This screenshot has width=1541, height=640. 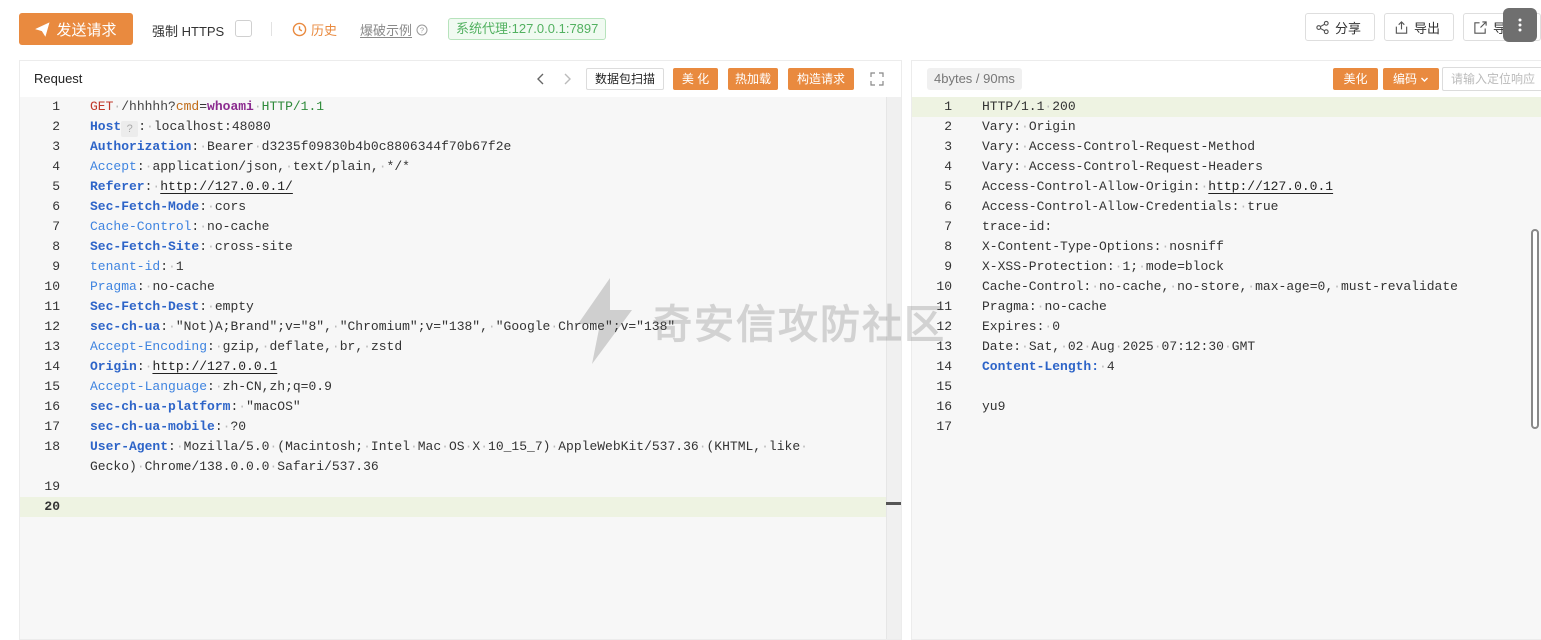 What do you see at coordinates (453, 287) in the screenshot?
I see `code-line: 10 Pragma:·no-cache` at bounding box center [453, 287].